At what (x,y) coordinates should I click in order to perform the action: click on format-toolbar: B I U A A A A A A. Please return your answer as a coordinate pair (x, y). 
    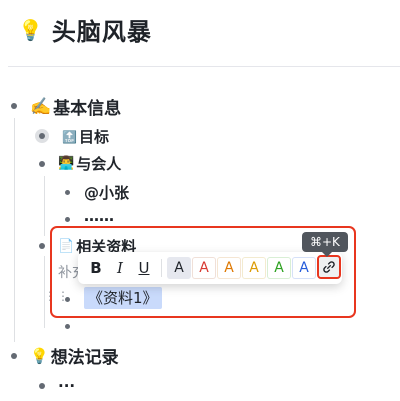
    Looking at the image, I should click on (210, 268).